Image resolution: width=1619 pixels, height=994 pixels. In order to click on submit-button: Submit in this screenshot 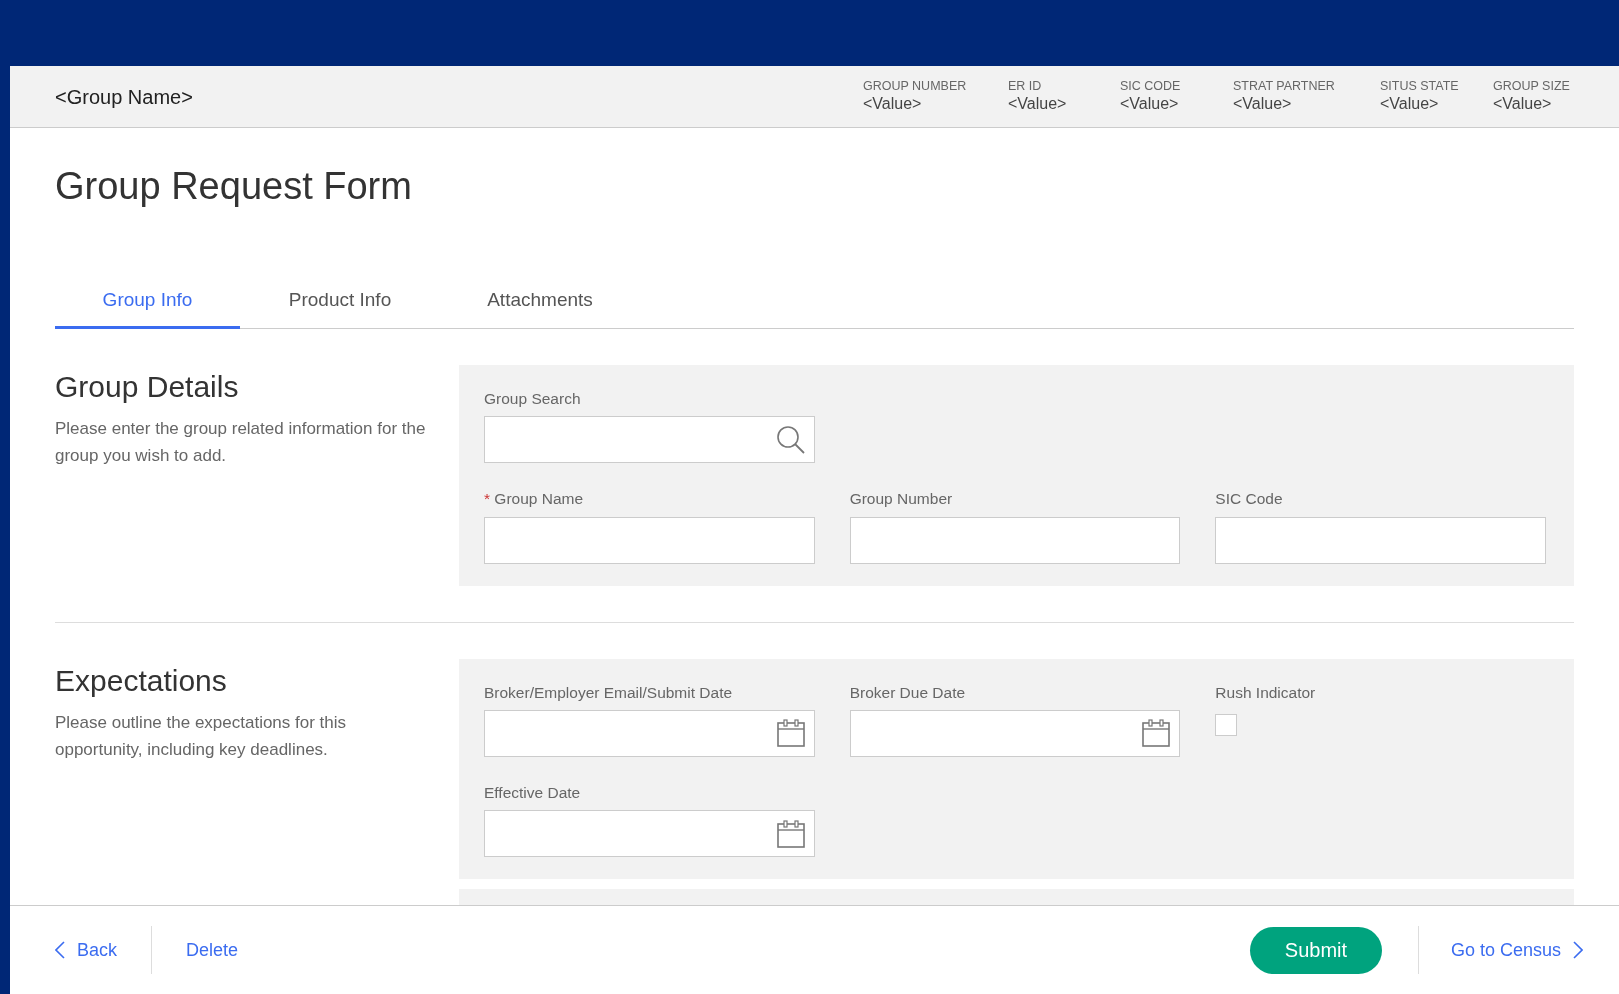, I will do `click(1315, 950)`.